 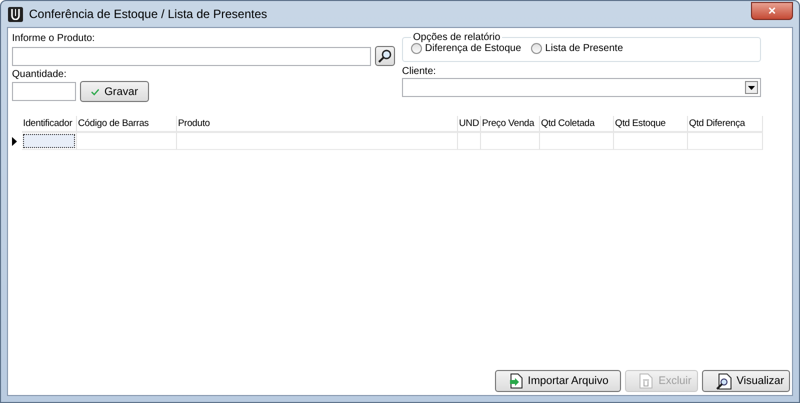 What do you see at coordinates (40, 74) in the screenshot?
I see `quantity-label: Quantidade:` at bounding box center [40, 74].